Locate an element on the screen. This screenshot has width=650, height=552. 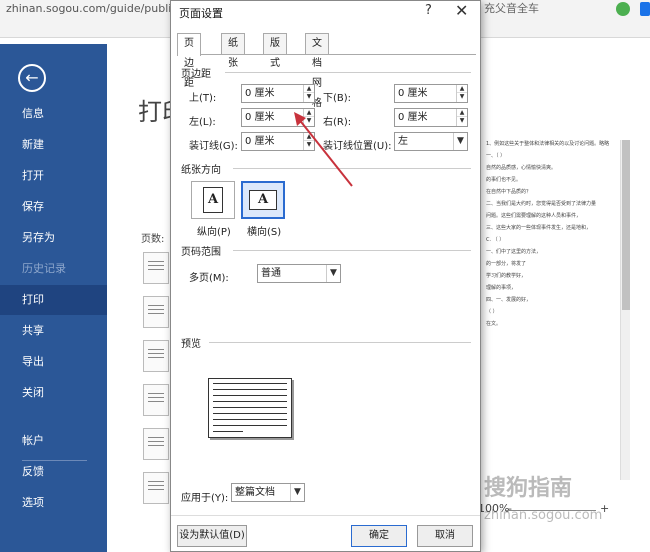
scrollbar-thumb is located at coordinates (626, 225).